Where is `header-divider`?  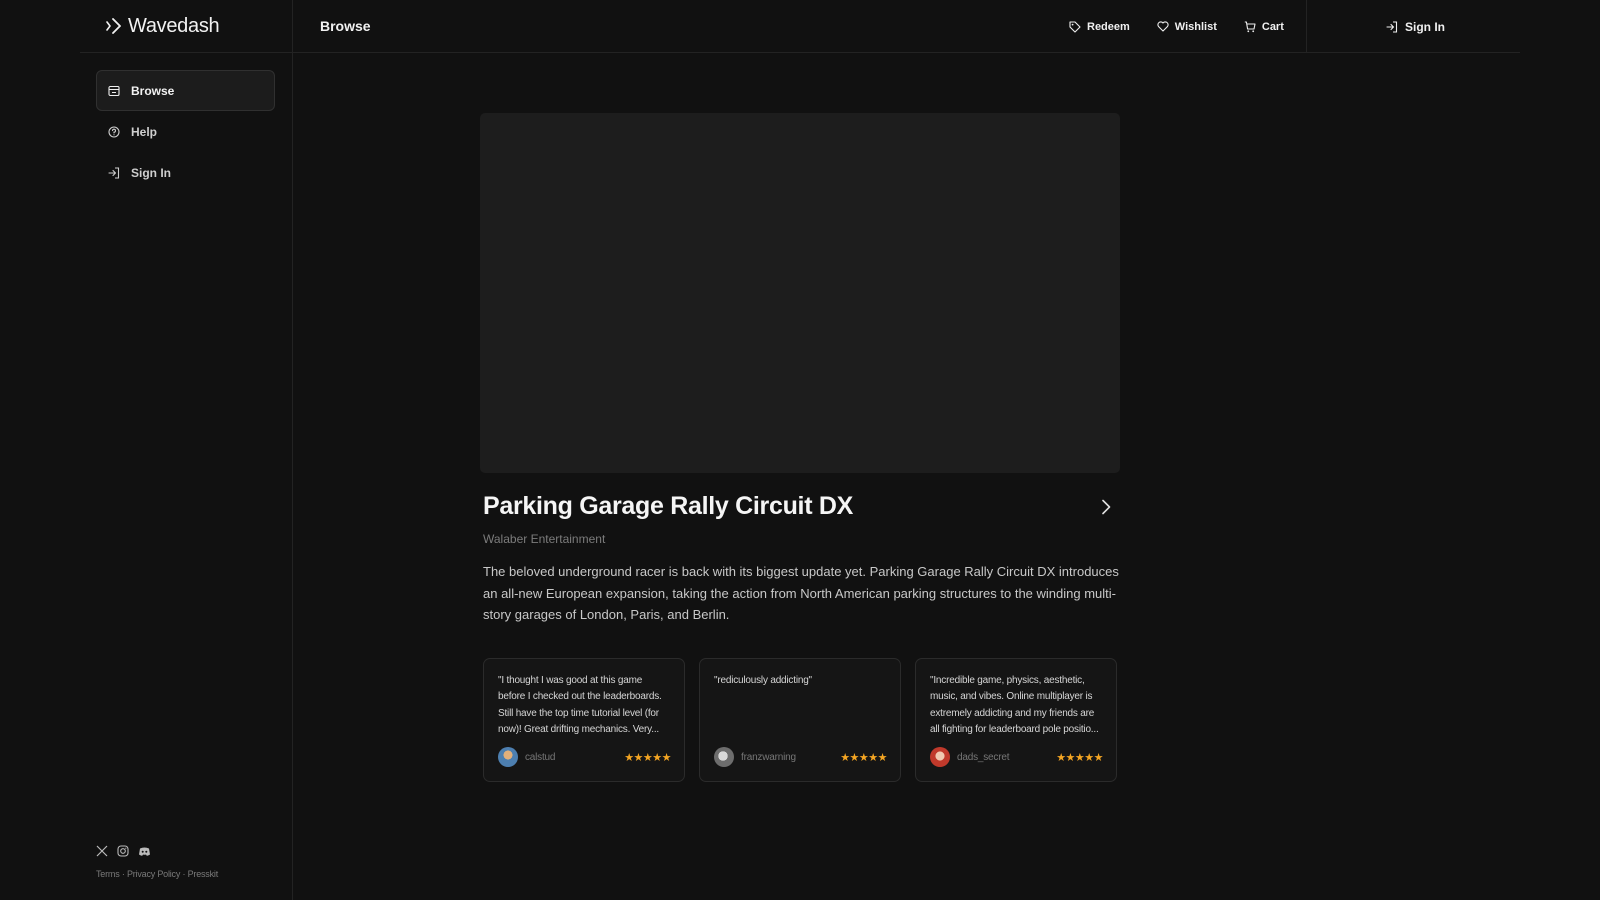
header-divider is located at coordinates (1306, 26).